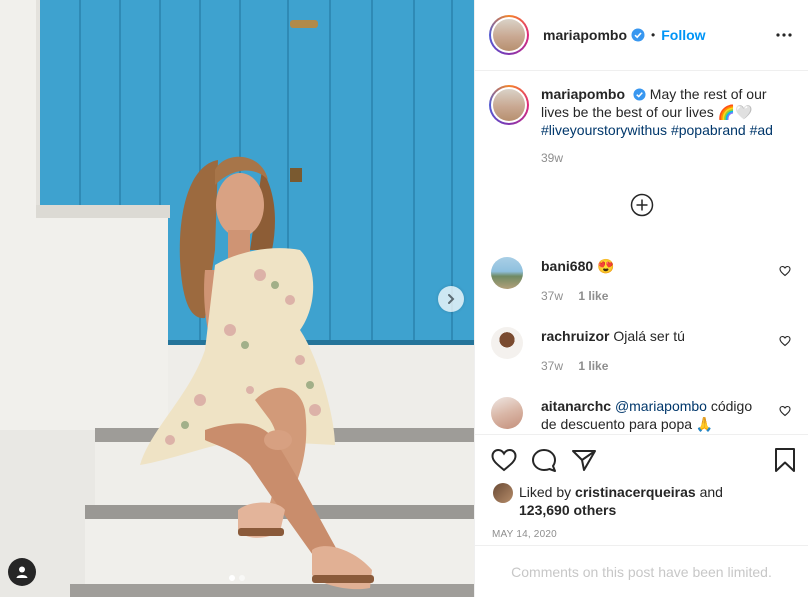 Image resolution: width=808 pixels, height=598 pixels. Describe the element at coordinates (711, 492) in the screenshot. I see `liked-by-and: and` at that location.